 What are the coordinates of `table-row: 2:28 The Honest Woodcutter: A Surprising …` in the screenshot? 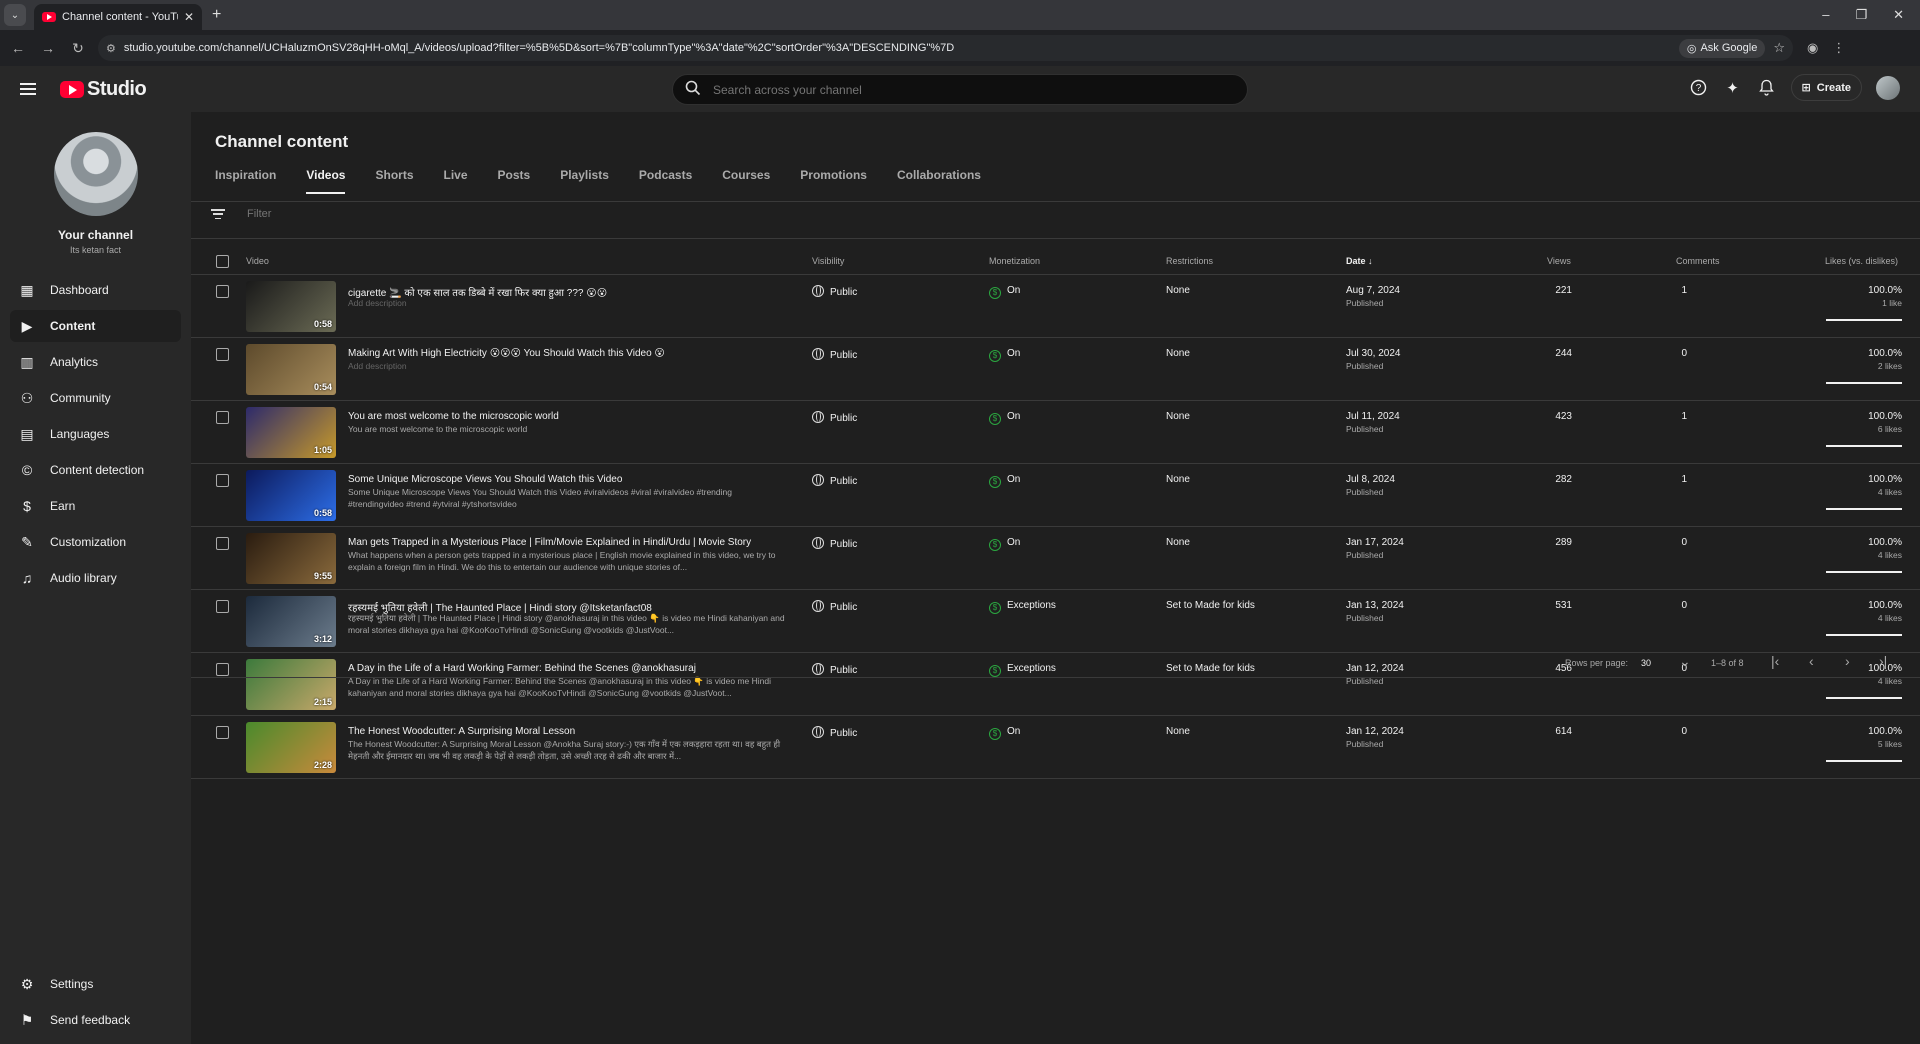 It's located at (1055, 747).